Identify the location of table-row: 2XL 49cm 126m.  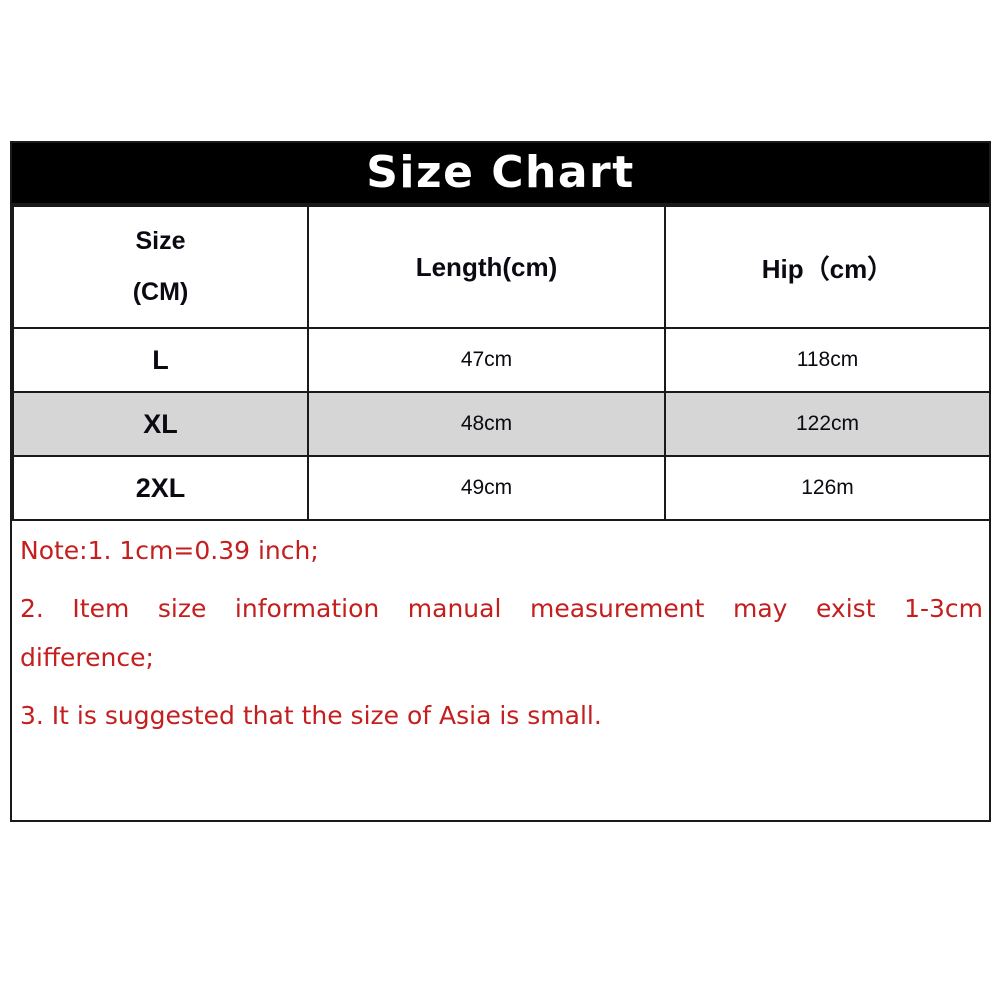
(501, 488).